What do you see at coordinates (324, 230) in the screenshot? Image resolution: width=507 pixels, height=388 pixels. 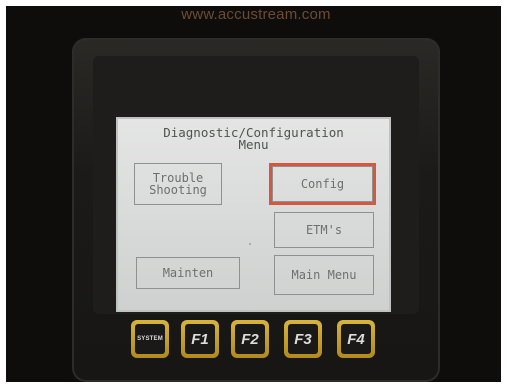 I see `etms-button: ETM's` at bounding box center [324, 230].